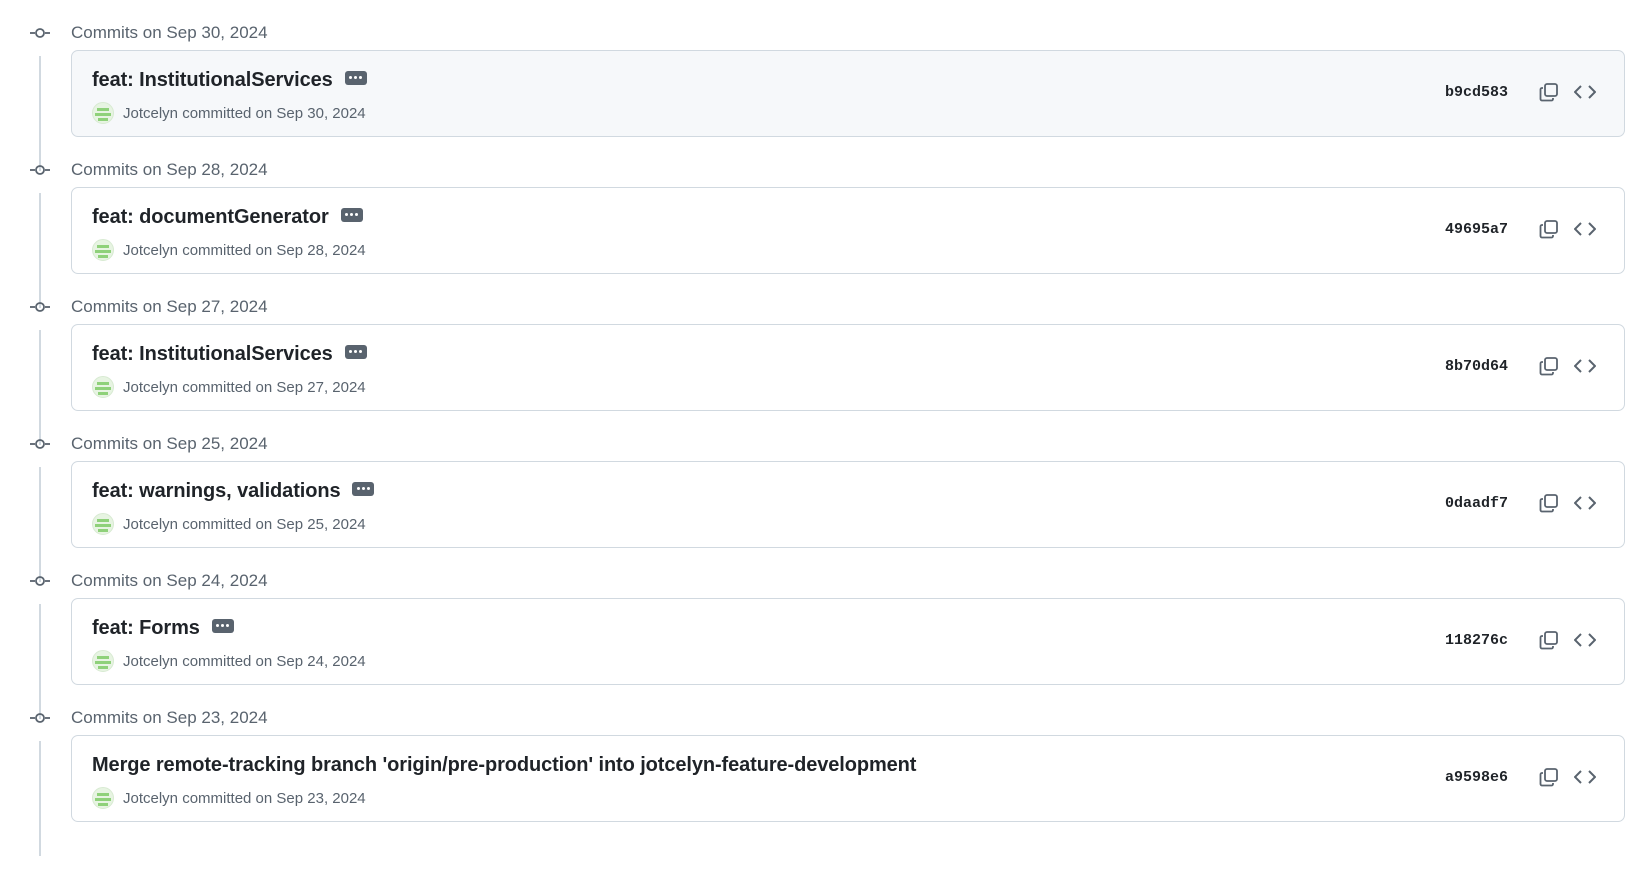 This screenshot has width=1646, height=872. What do you see at coordinates (274, 798) in the screenshot?
I see `commit-date-text: committed on Sep 23, 2024` at bounding box center [274, 798].